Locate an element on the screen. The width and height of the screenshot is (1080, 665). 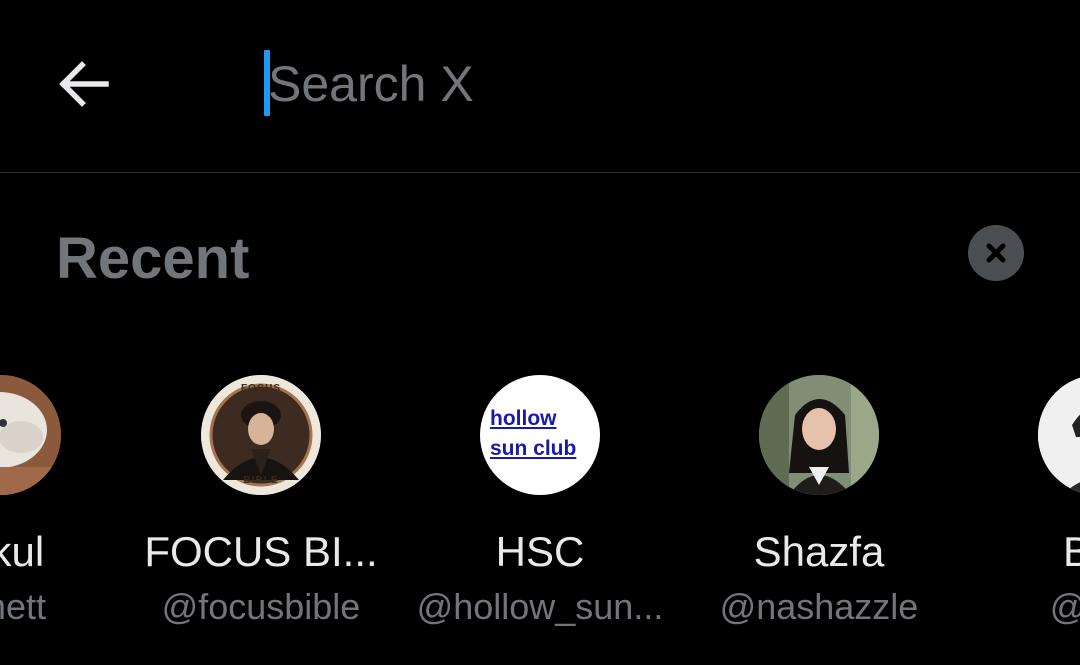
account-name: ttikul is located at coordinates (22, 551).